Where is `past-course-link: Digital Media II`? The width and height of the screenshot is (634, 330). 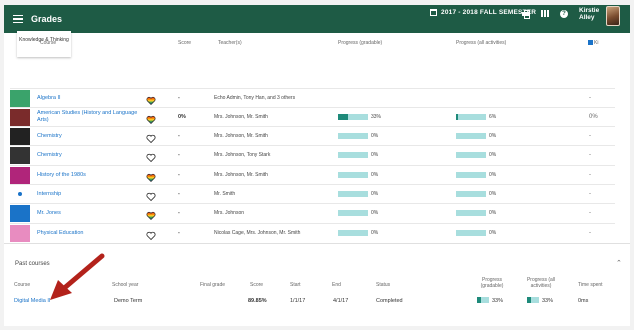 past-course-link: Digital Media II is located at coordinates (32, 301).